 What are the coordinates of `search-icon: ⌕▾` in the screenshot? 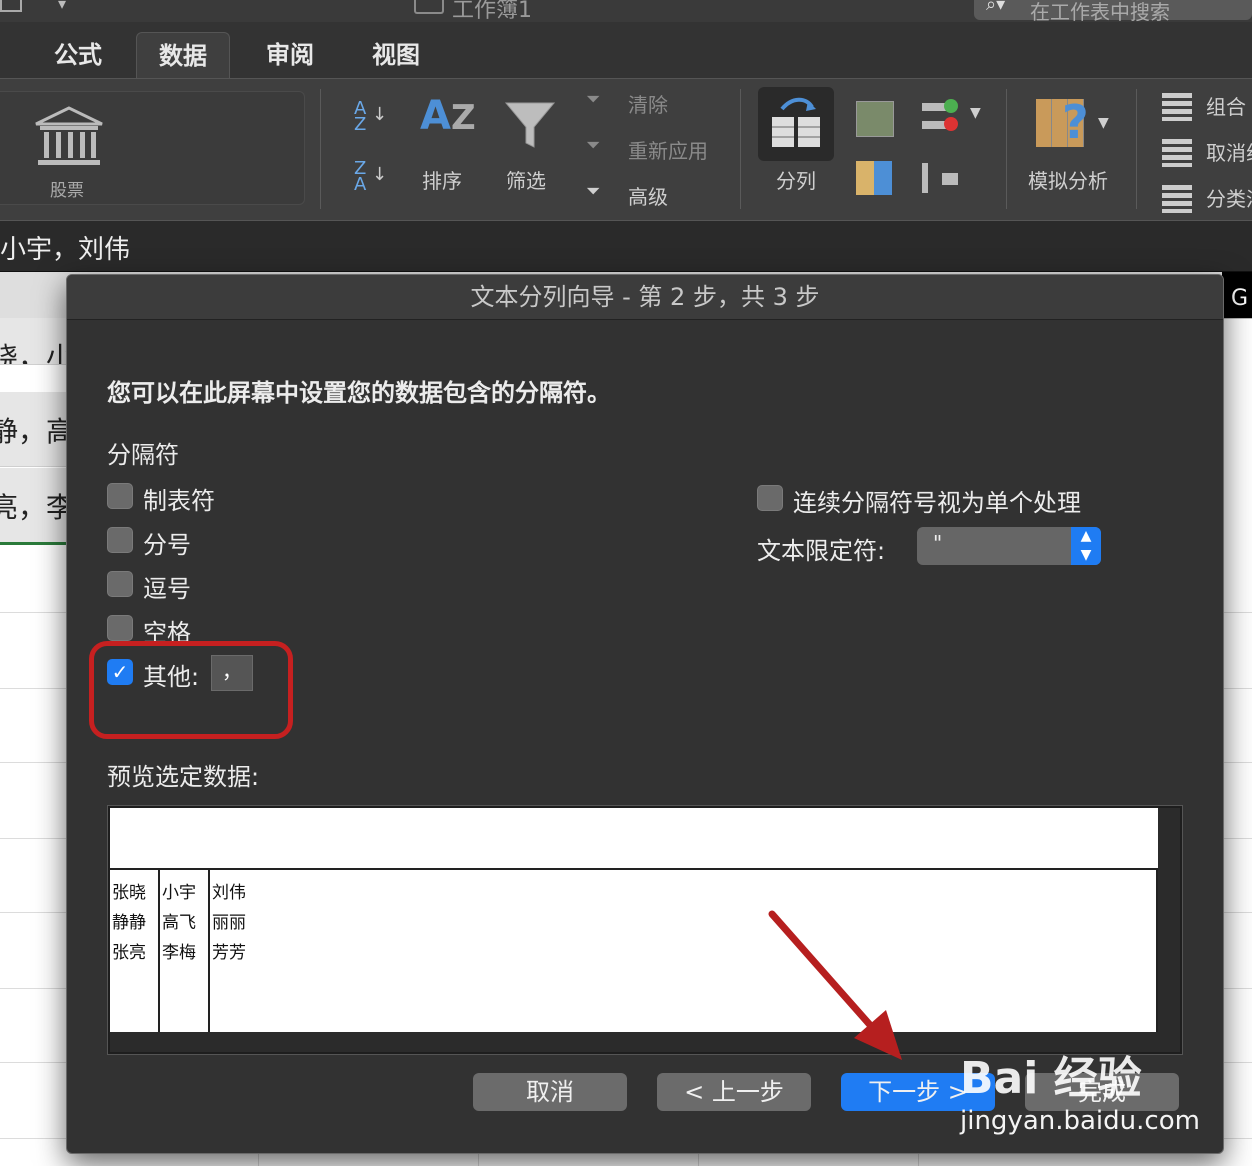 It's located at (996, 7).